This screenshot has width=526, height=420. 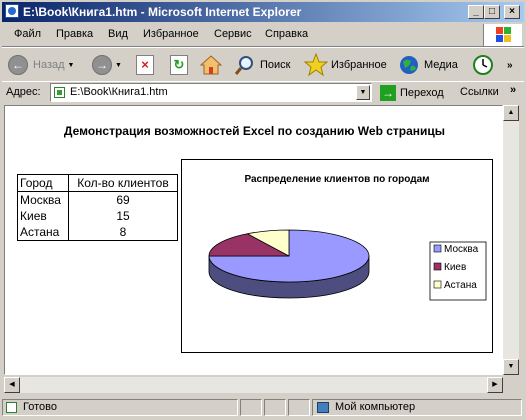 What do you see at coordinates (12, 385) in the screenshot?
I see `scroll-left-button: ◀` at bounding box center [12, 385].